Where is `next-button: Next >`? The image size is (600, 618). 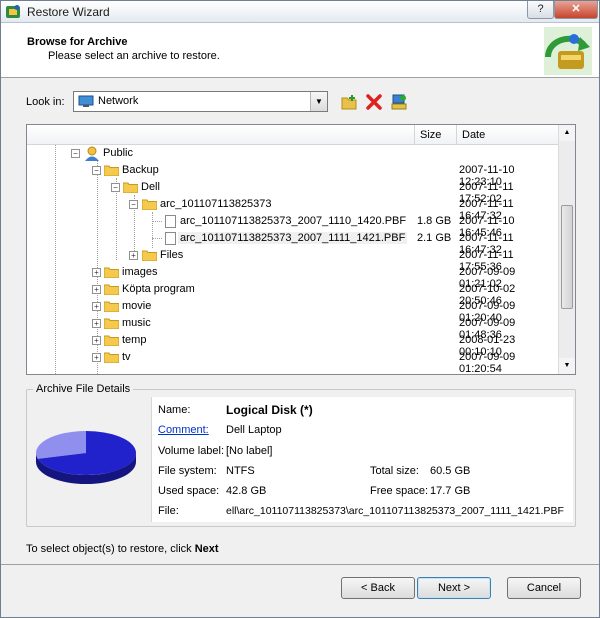 next-button: Next > is located at coordinates (454, 588).